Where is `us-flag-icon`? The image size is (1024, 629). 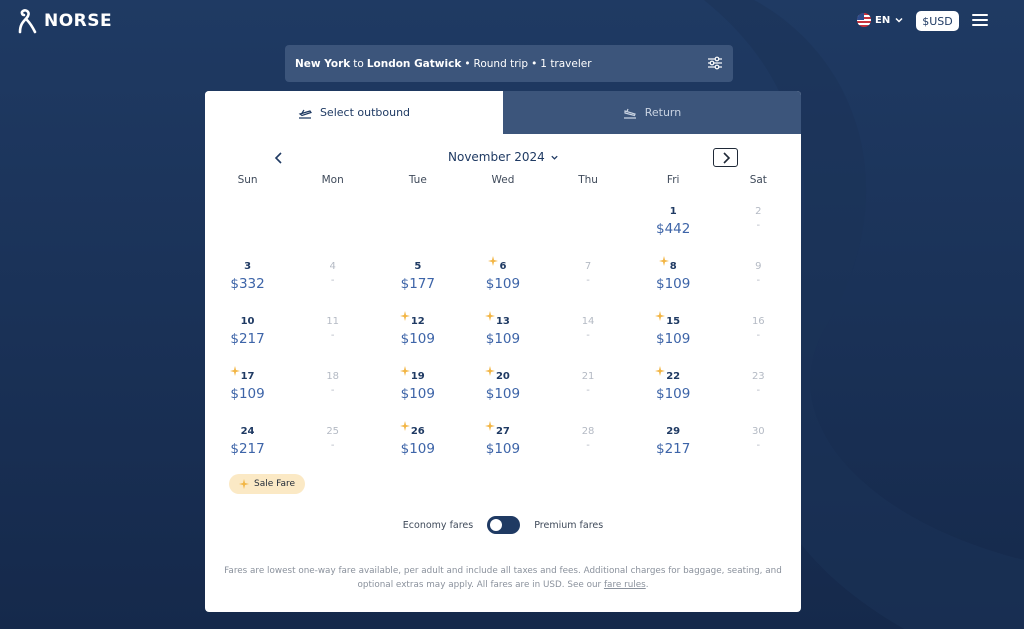
us-flag-icon is located at coordinates (864, 20).